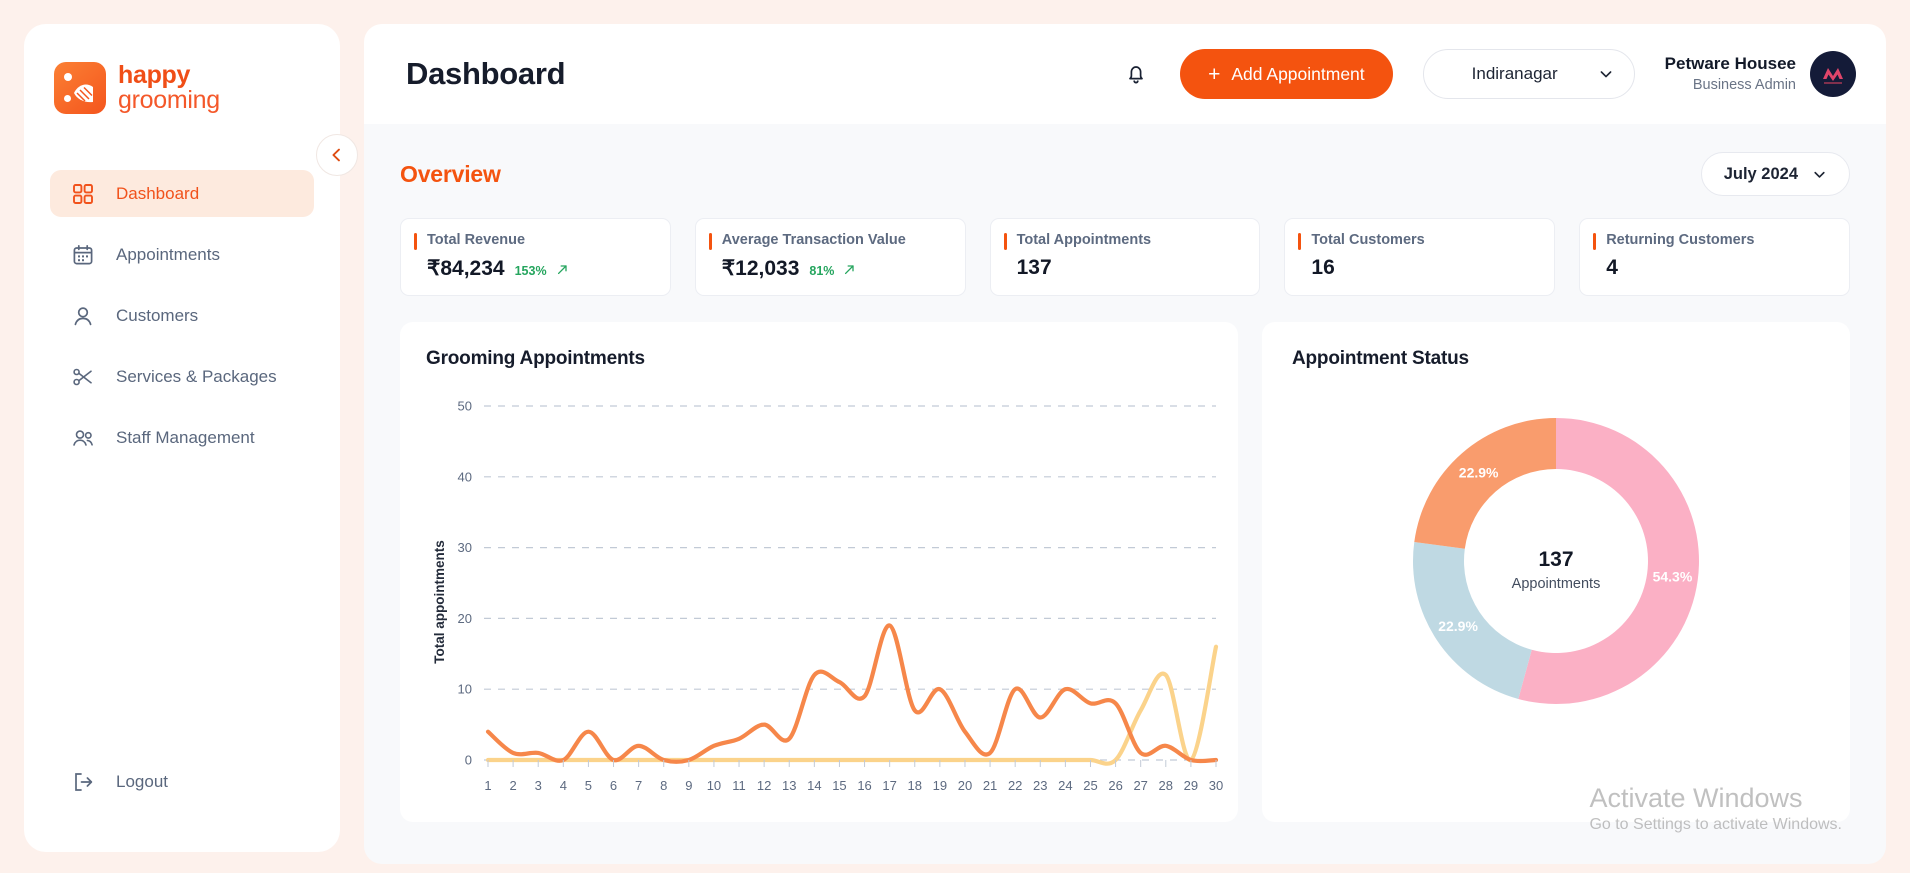 The height and width of the screenshot is (873, 1910). Describe the element at coordinates (83, 315) in the screenshot. I see `user-icon` at that location.